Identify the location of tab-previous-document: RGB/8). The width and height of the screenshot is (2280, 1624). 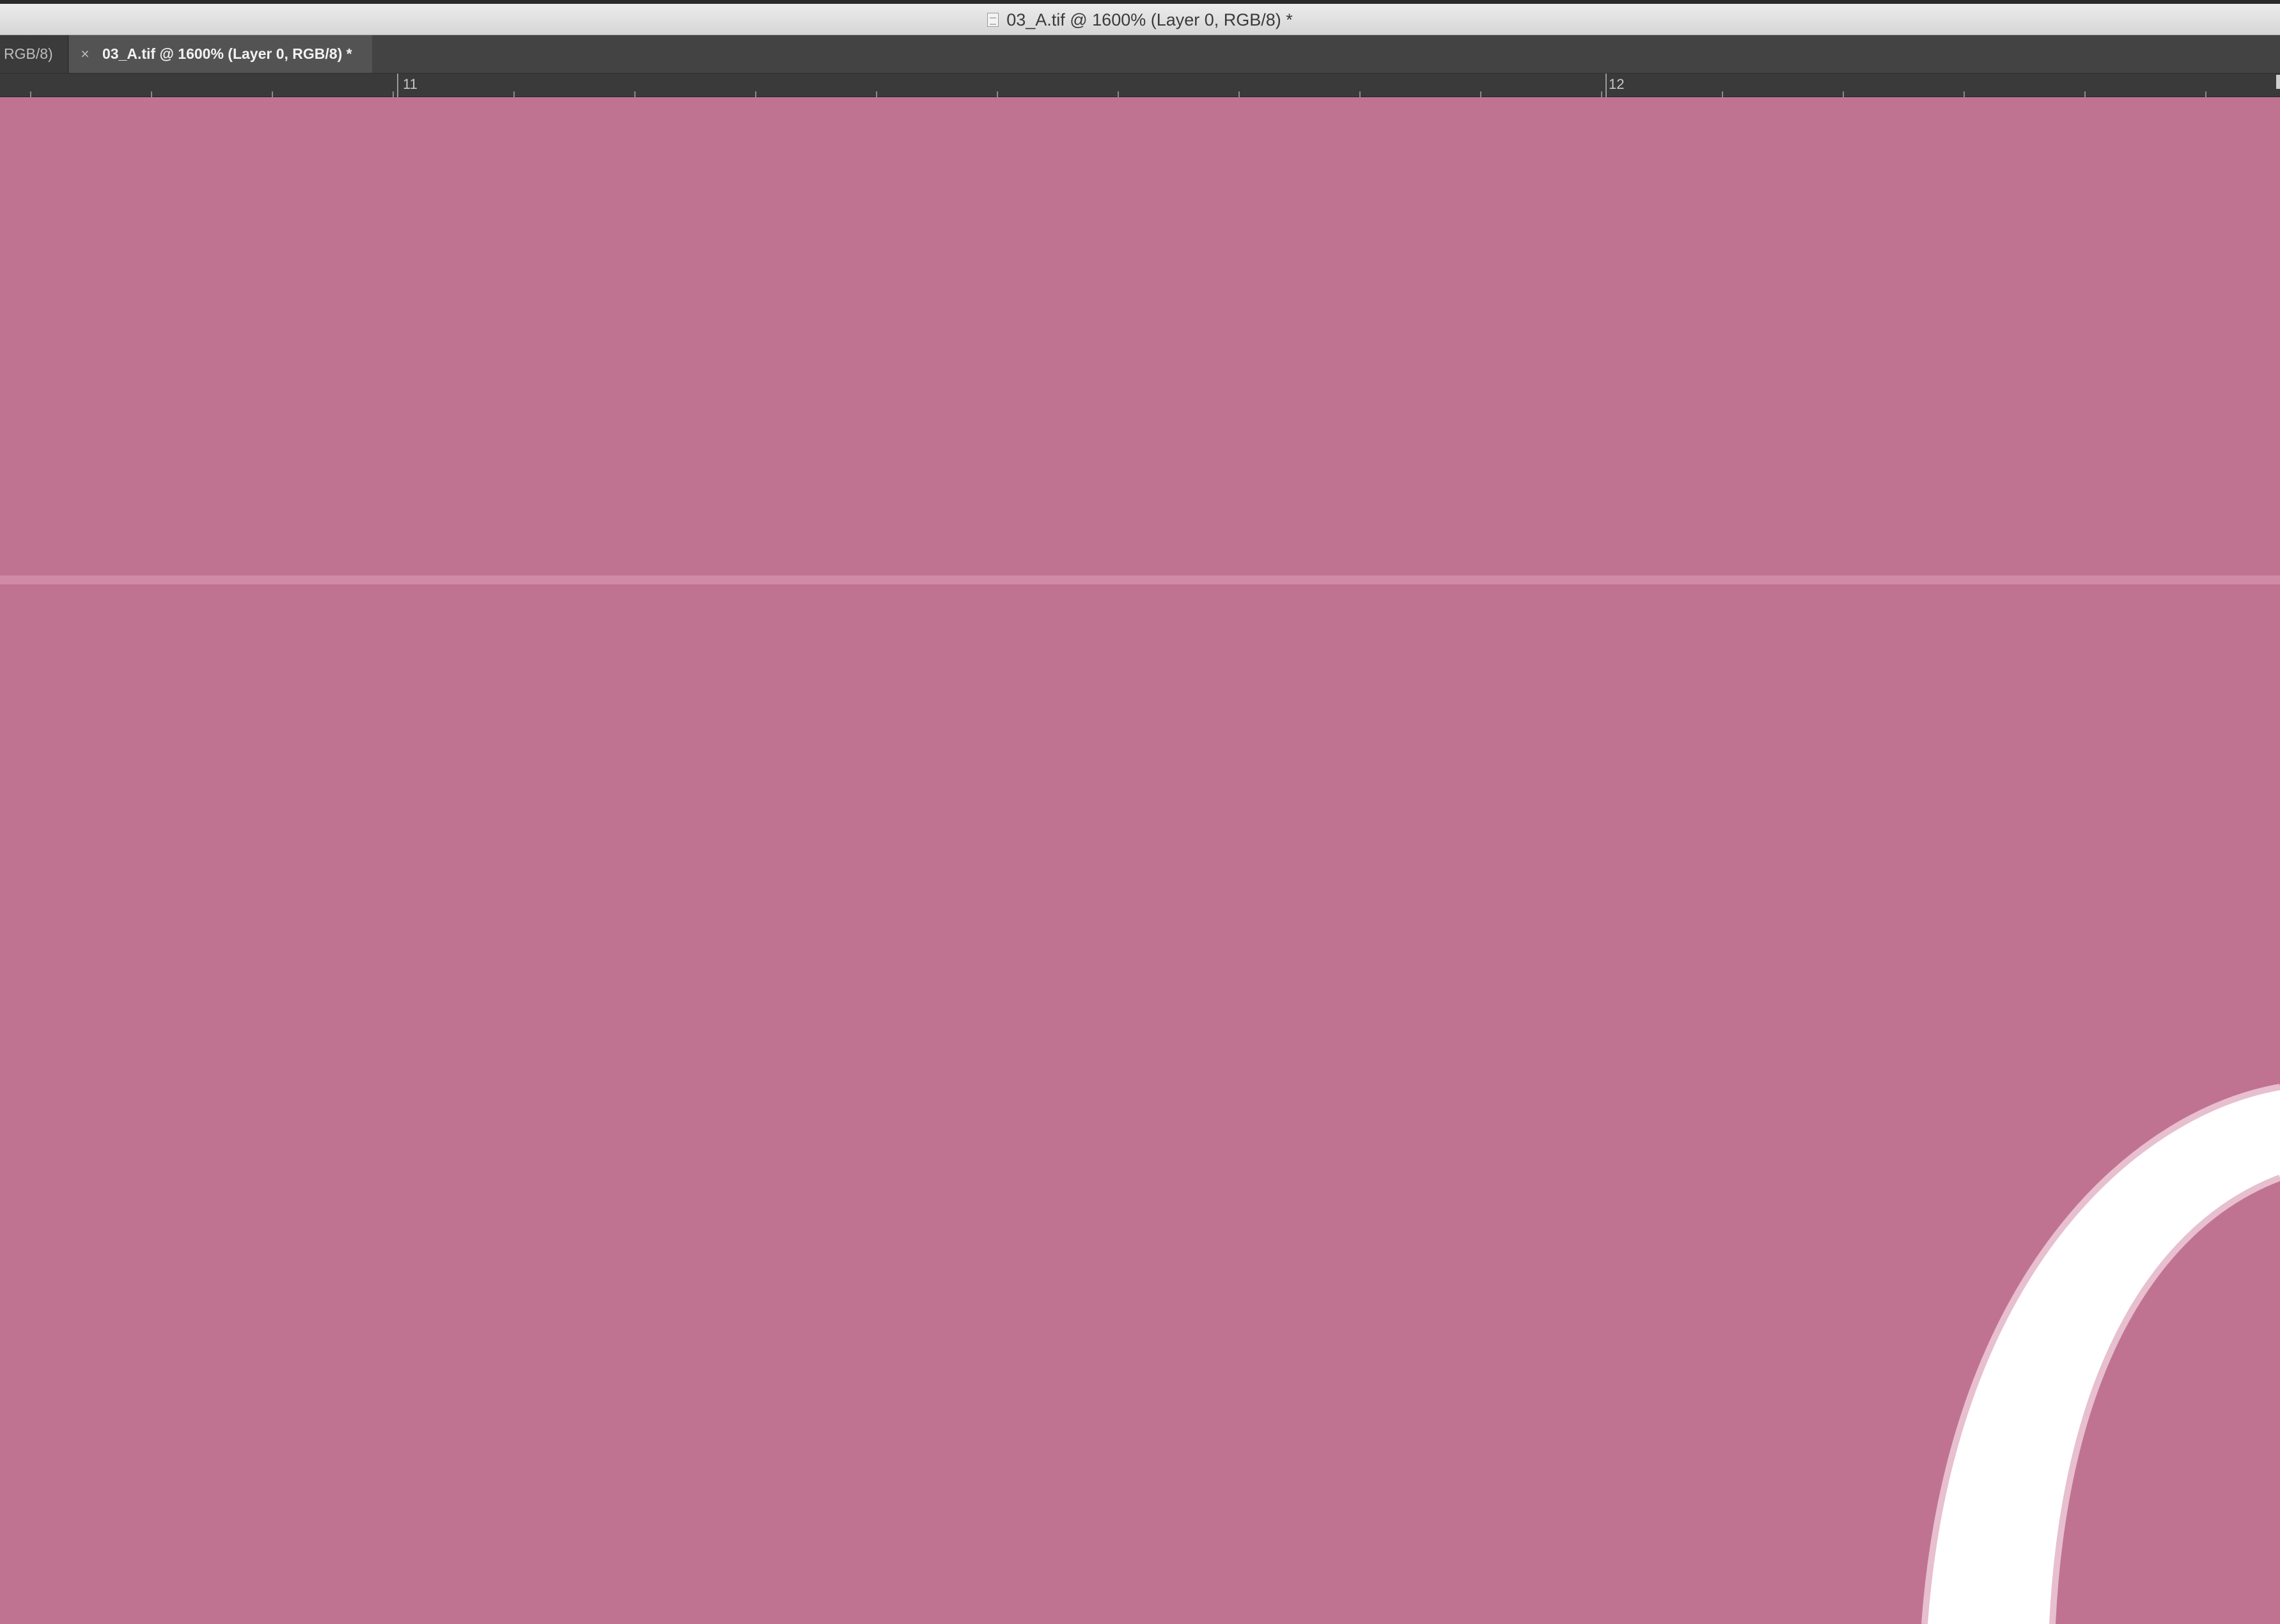
(34, 54).